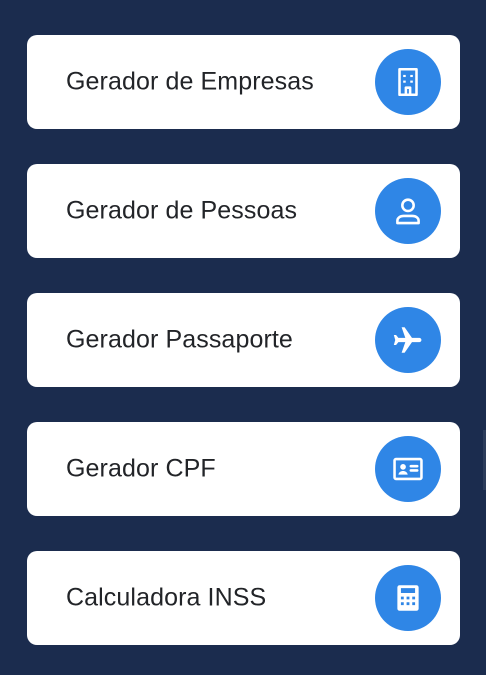 The width and height of the screenshot is (486, 675). Describe the element at coordinates (408, 469) in the screenshot. I see `id-card-icon` at that location.